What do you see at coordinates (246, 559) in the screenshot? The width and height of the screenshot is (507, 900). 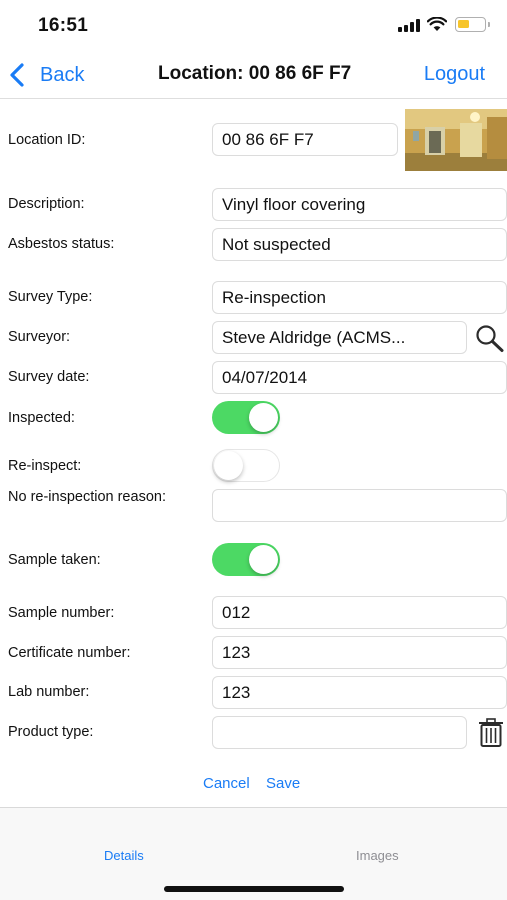 I see `sample-taken-toggle` at bounding box center [246, 559].